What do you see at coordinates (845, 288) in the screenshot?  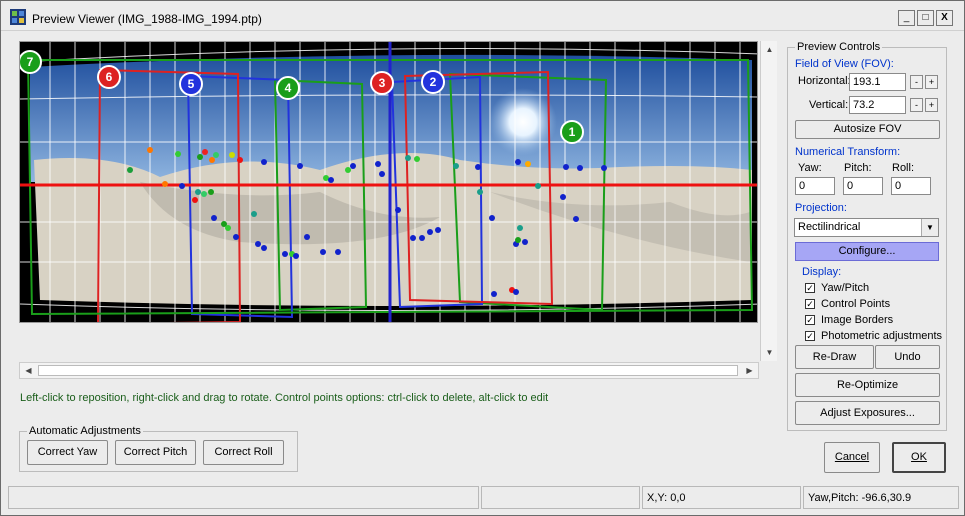 I see `yaw-pitch-label: Yaw/Pitch` at bounding box center [845, 288].